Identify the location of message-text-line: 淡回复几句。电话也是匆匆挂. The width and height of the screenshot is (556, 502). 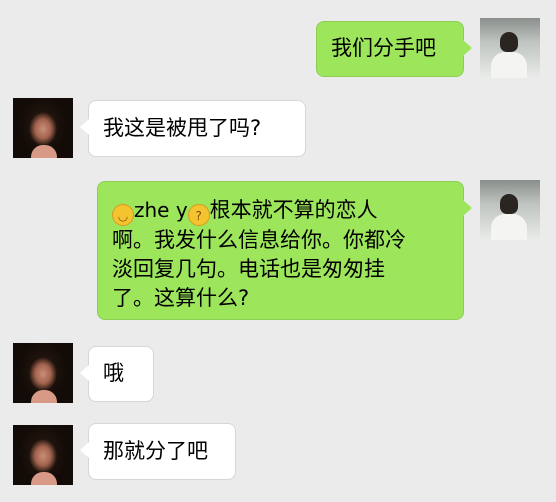
(248, 269).